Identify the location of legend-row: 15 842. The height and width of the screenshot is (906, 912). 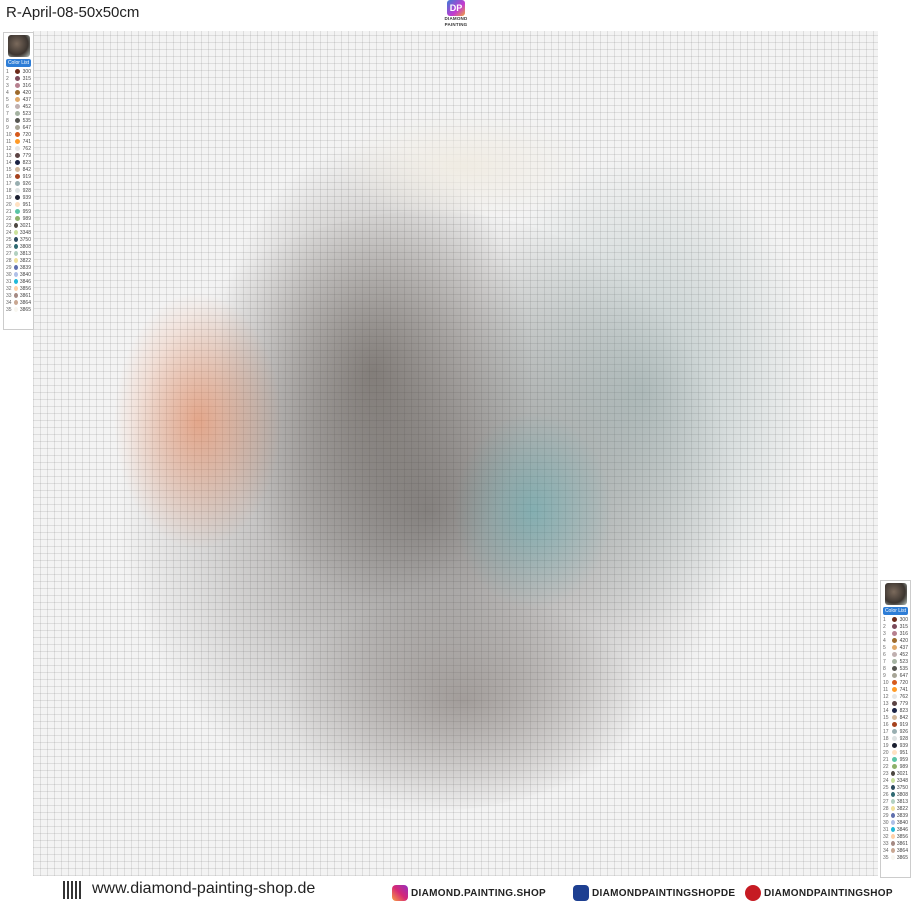
(18, 169).